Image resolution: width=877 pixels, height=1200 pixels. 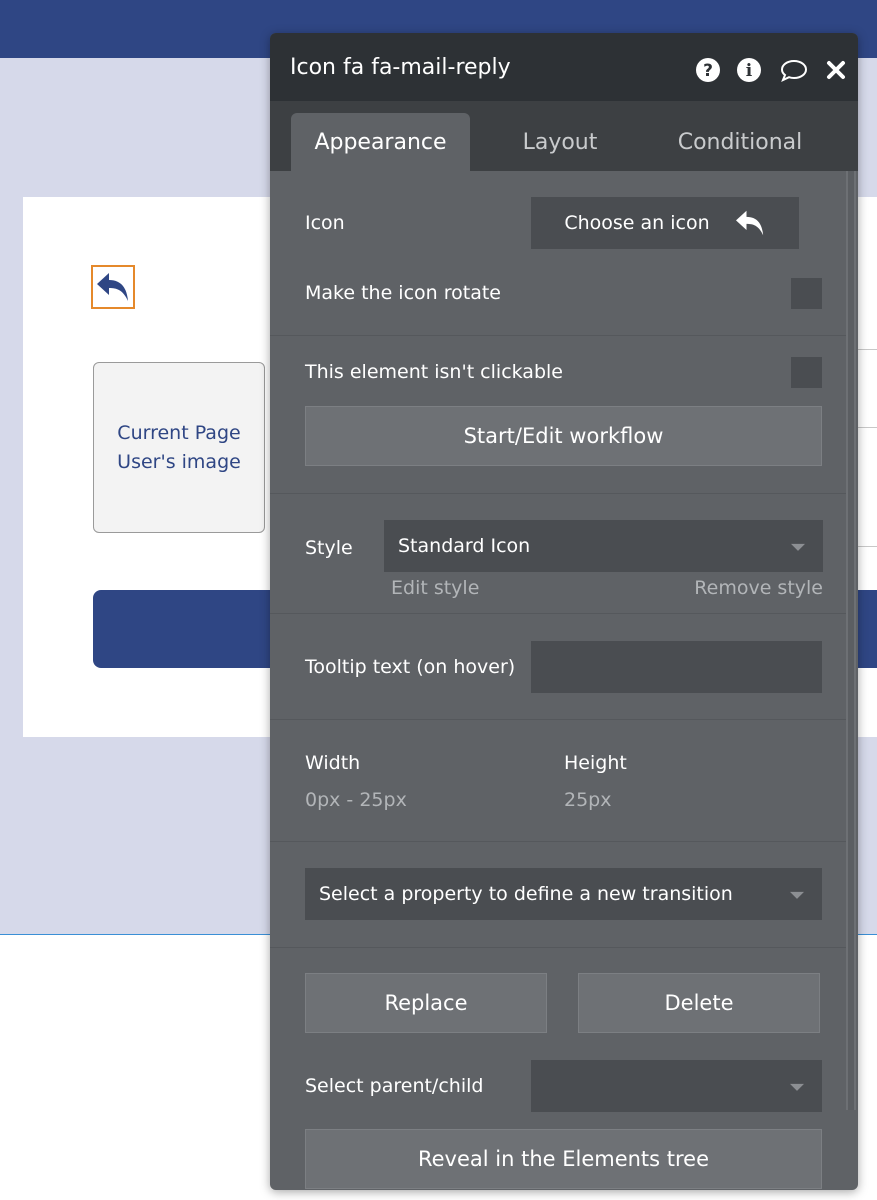 I want to click on icon-label: Icon, so click(x=325, y=223).